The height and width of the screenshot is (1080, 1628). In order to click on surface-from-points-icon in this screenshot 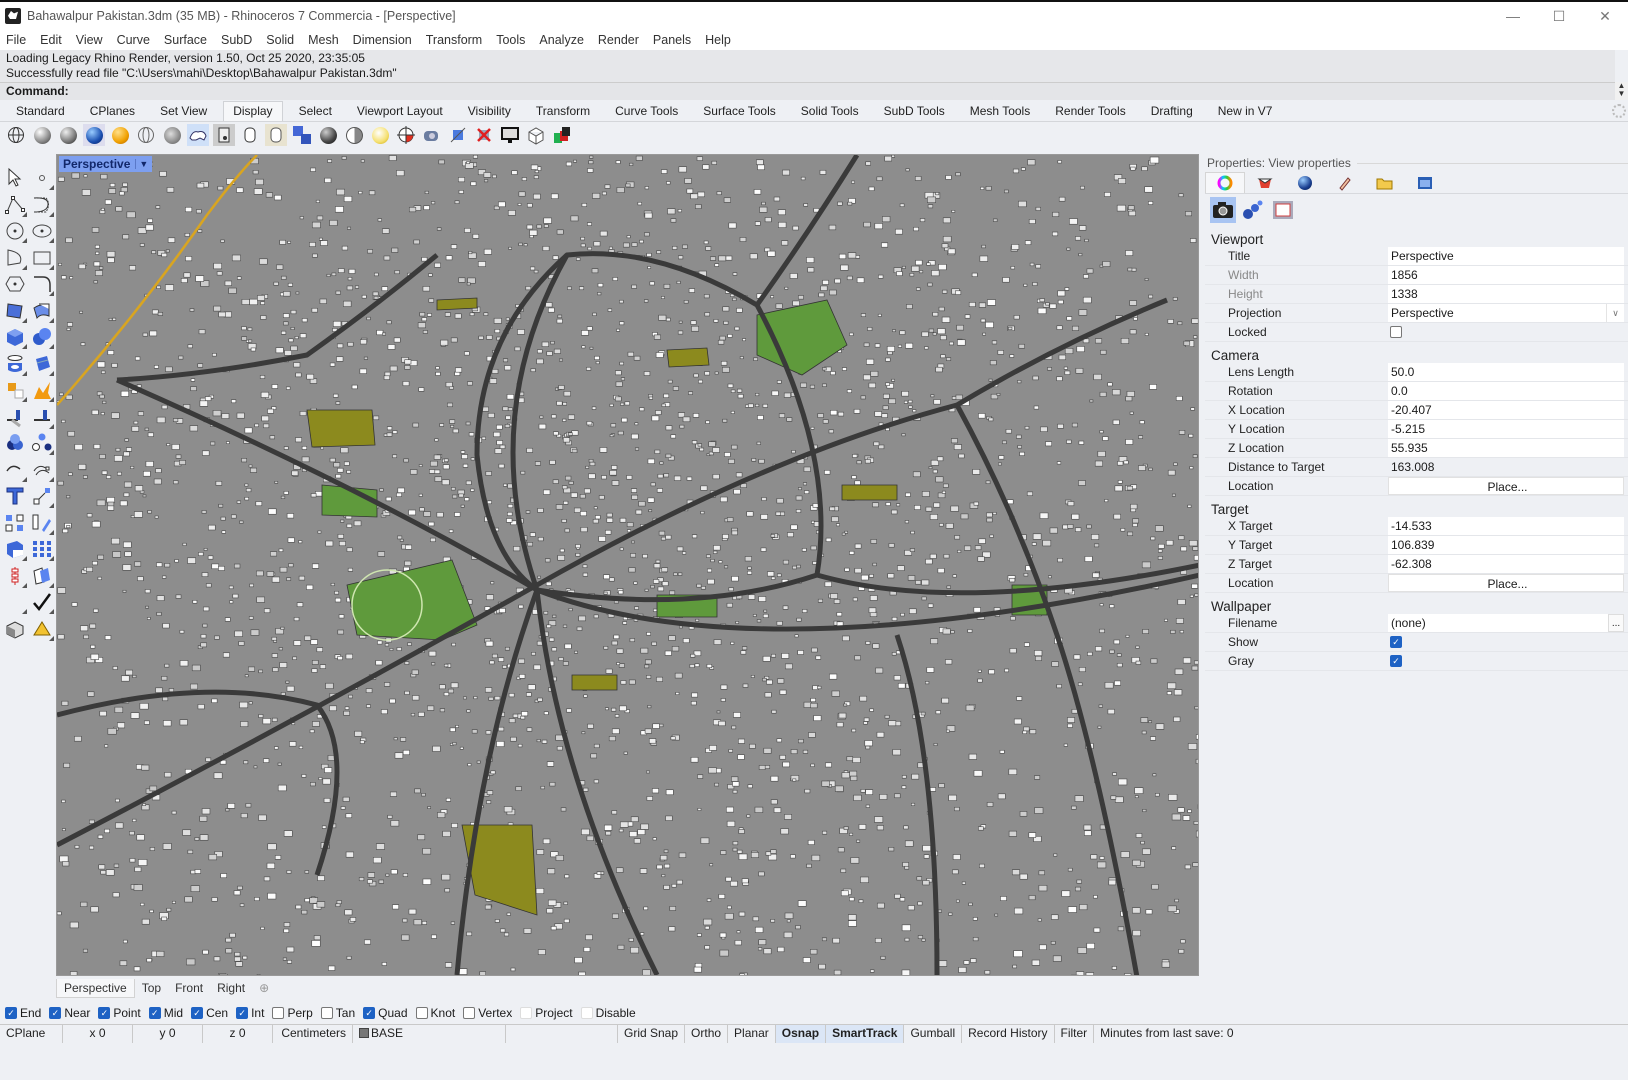, I will do `click(15, 311)`.